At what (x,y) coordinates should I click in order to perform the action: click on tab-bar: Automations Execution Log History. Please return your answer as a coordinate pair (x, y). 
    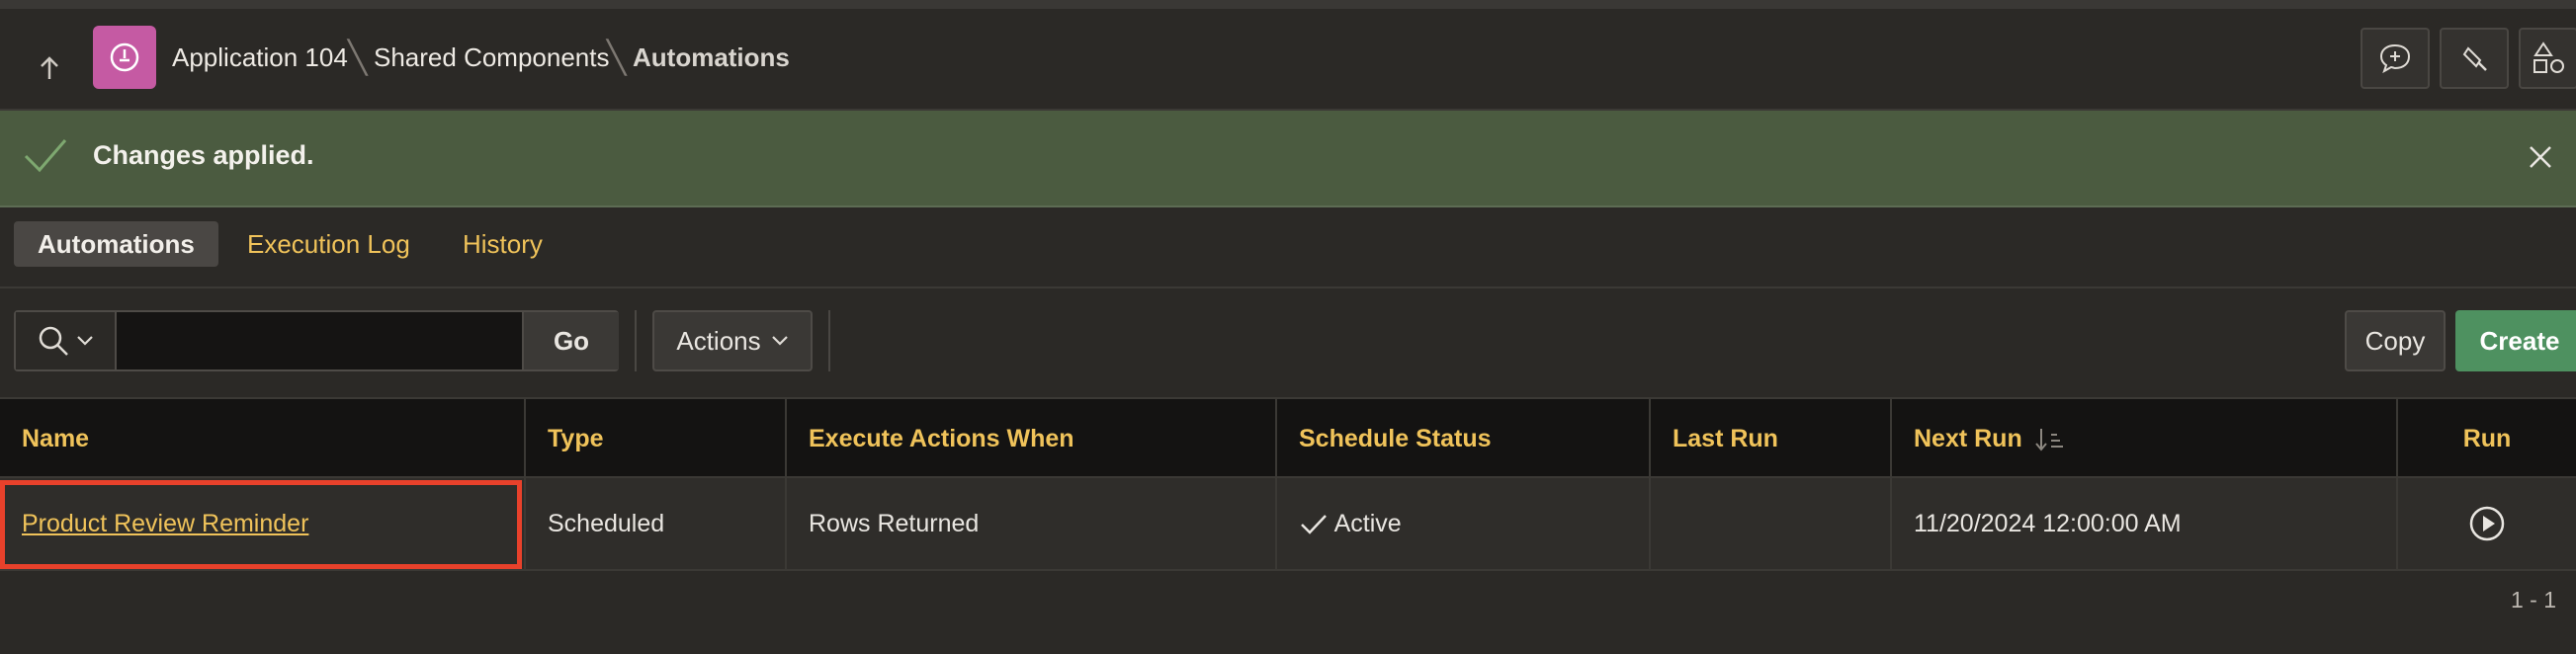
    Looking at the image, I should click on (1288, 248).